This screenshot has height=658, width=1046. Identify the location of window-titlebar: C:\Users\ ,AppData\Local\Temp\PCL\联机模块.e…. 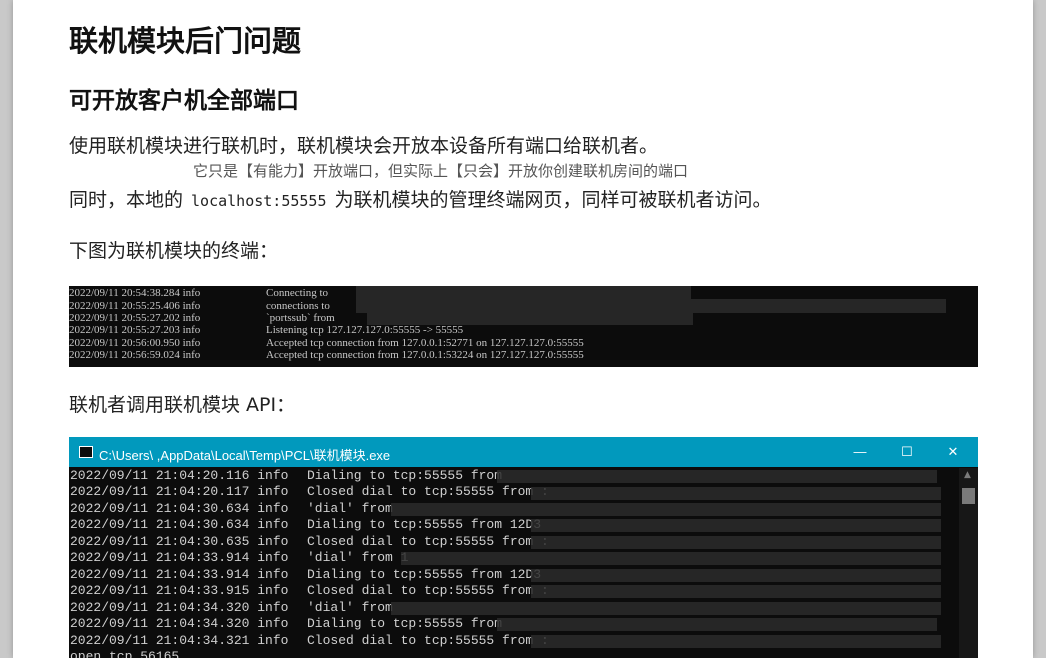
(523, 452).